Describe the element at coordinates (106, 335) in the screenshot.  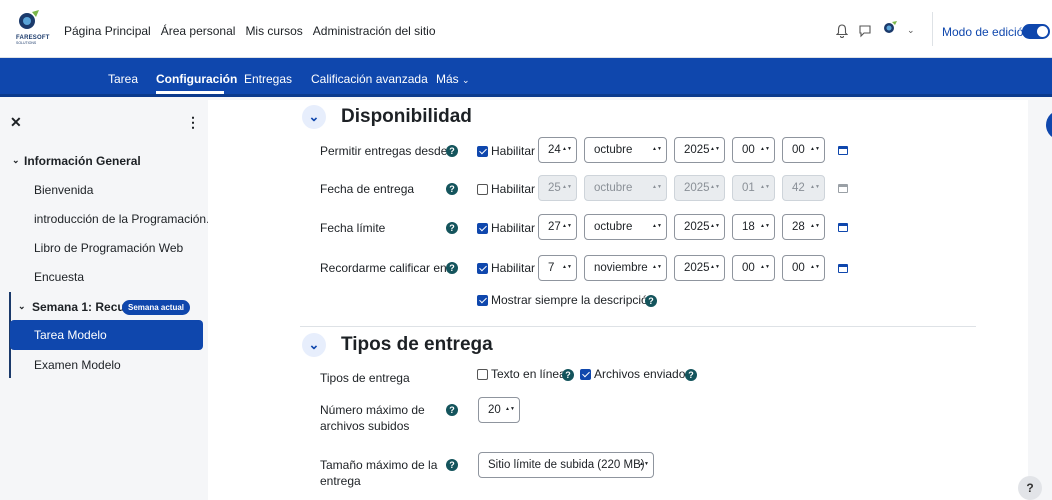
I see `sidebar-item-active: Tarea Modelo` at that location.